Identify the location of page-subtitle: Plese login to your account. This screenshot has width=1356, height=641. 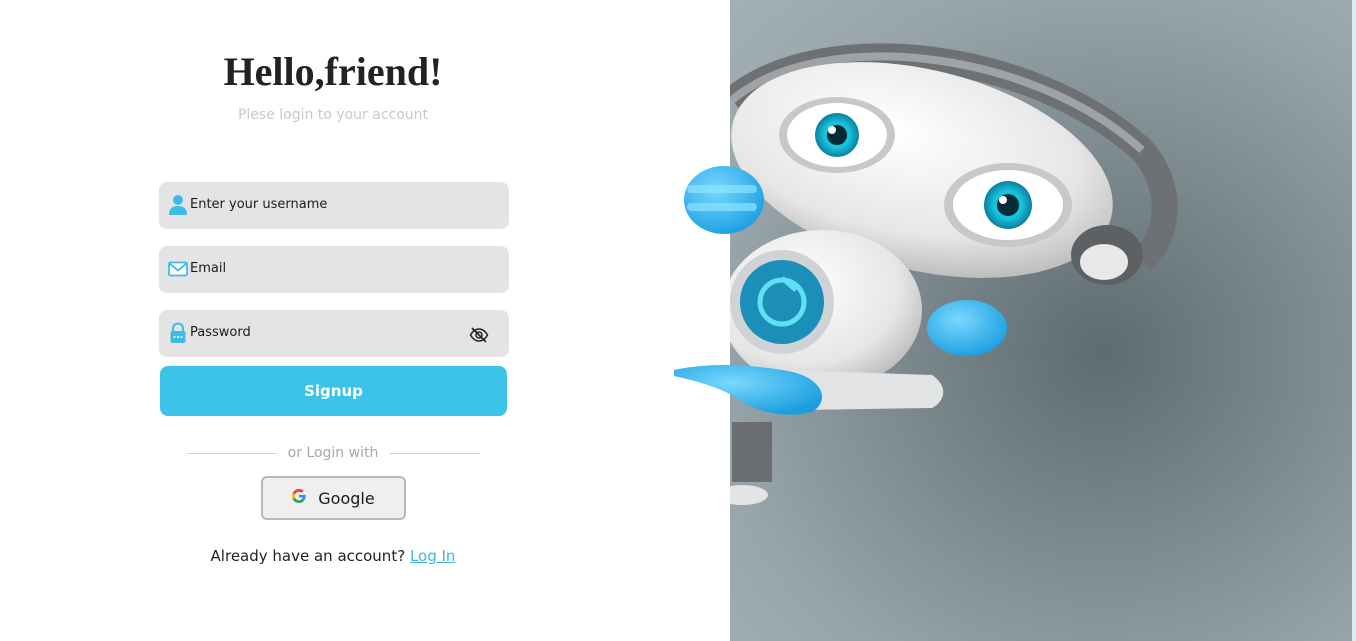
(333, 115).